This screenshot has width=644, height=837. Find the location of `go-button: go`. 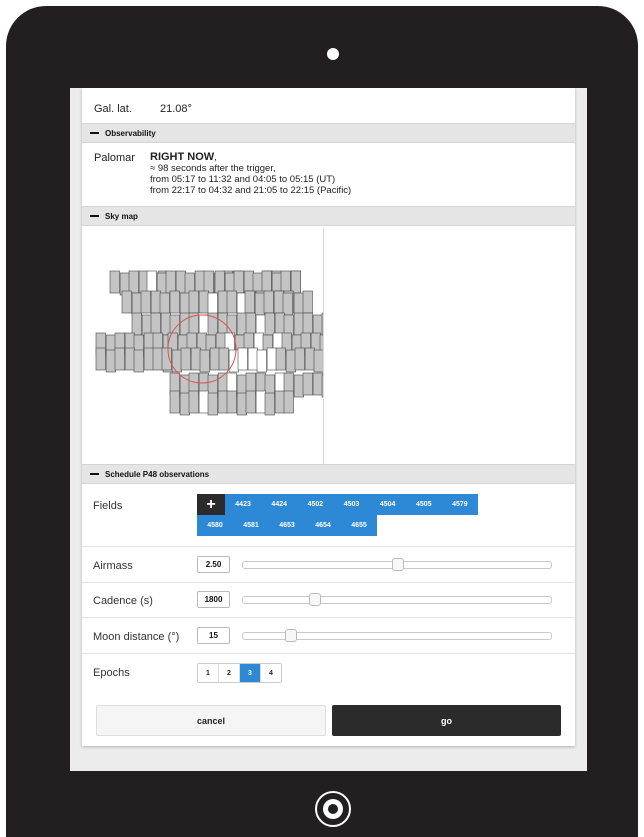

go-button: go is located at coordinates (446, 720).